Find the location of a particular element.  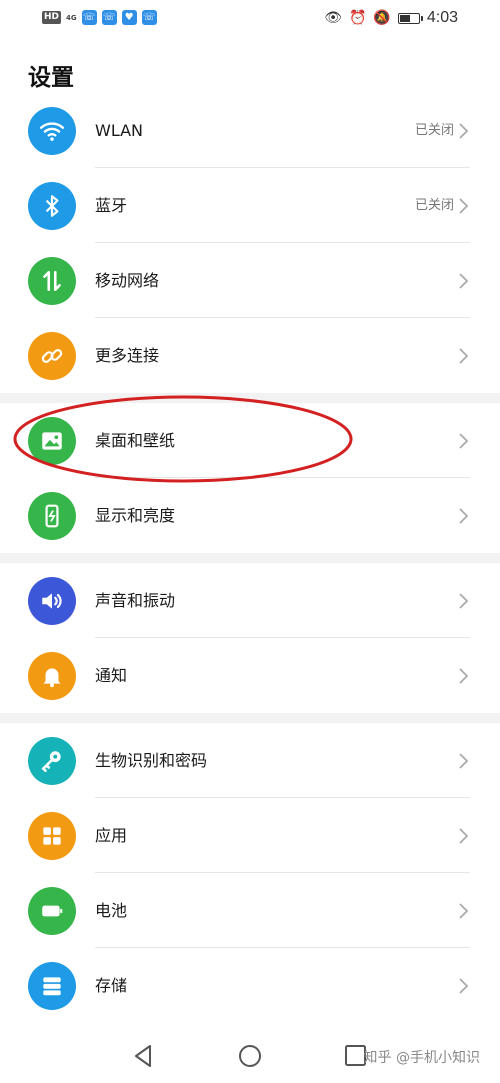

item-label: 移动网络 is located at coordinates (127, 280).